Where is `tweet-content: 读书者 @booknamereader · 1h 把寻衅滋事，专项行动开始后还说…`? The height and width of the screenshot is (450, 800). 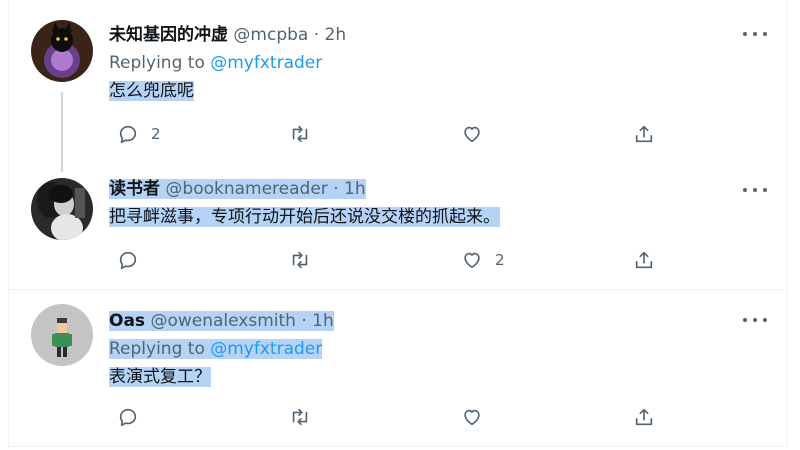
tweet-content: 读书者 @booknamereader · 1h 把寻衅滋事，专项行动开始后还说… is located at coordinates (438, 203).